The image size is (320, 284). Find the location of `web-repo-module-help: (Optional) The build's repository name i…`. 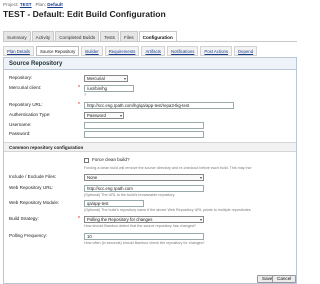

web-repo-module-help: (Optional) The build's repository name i… is located at coordinates (167, 210).